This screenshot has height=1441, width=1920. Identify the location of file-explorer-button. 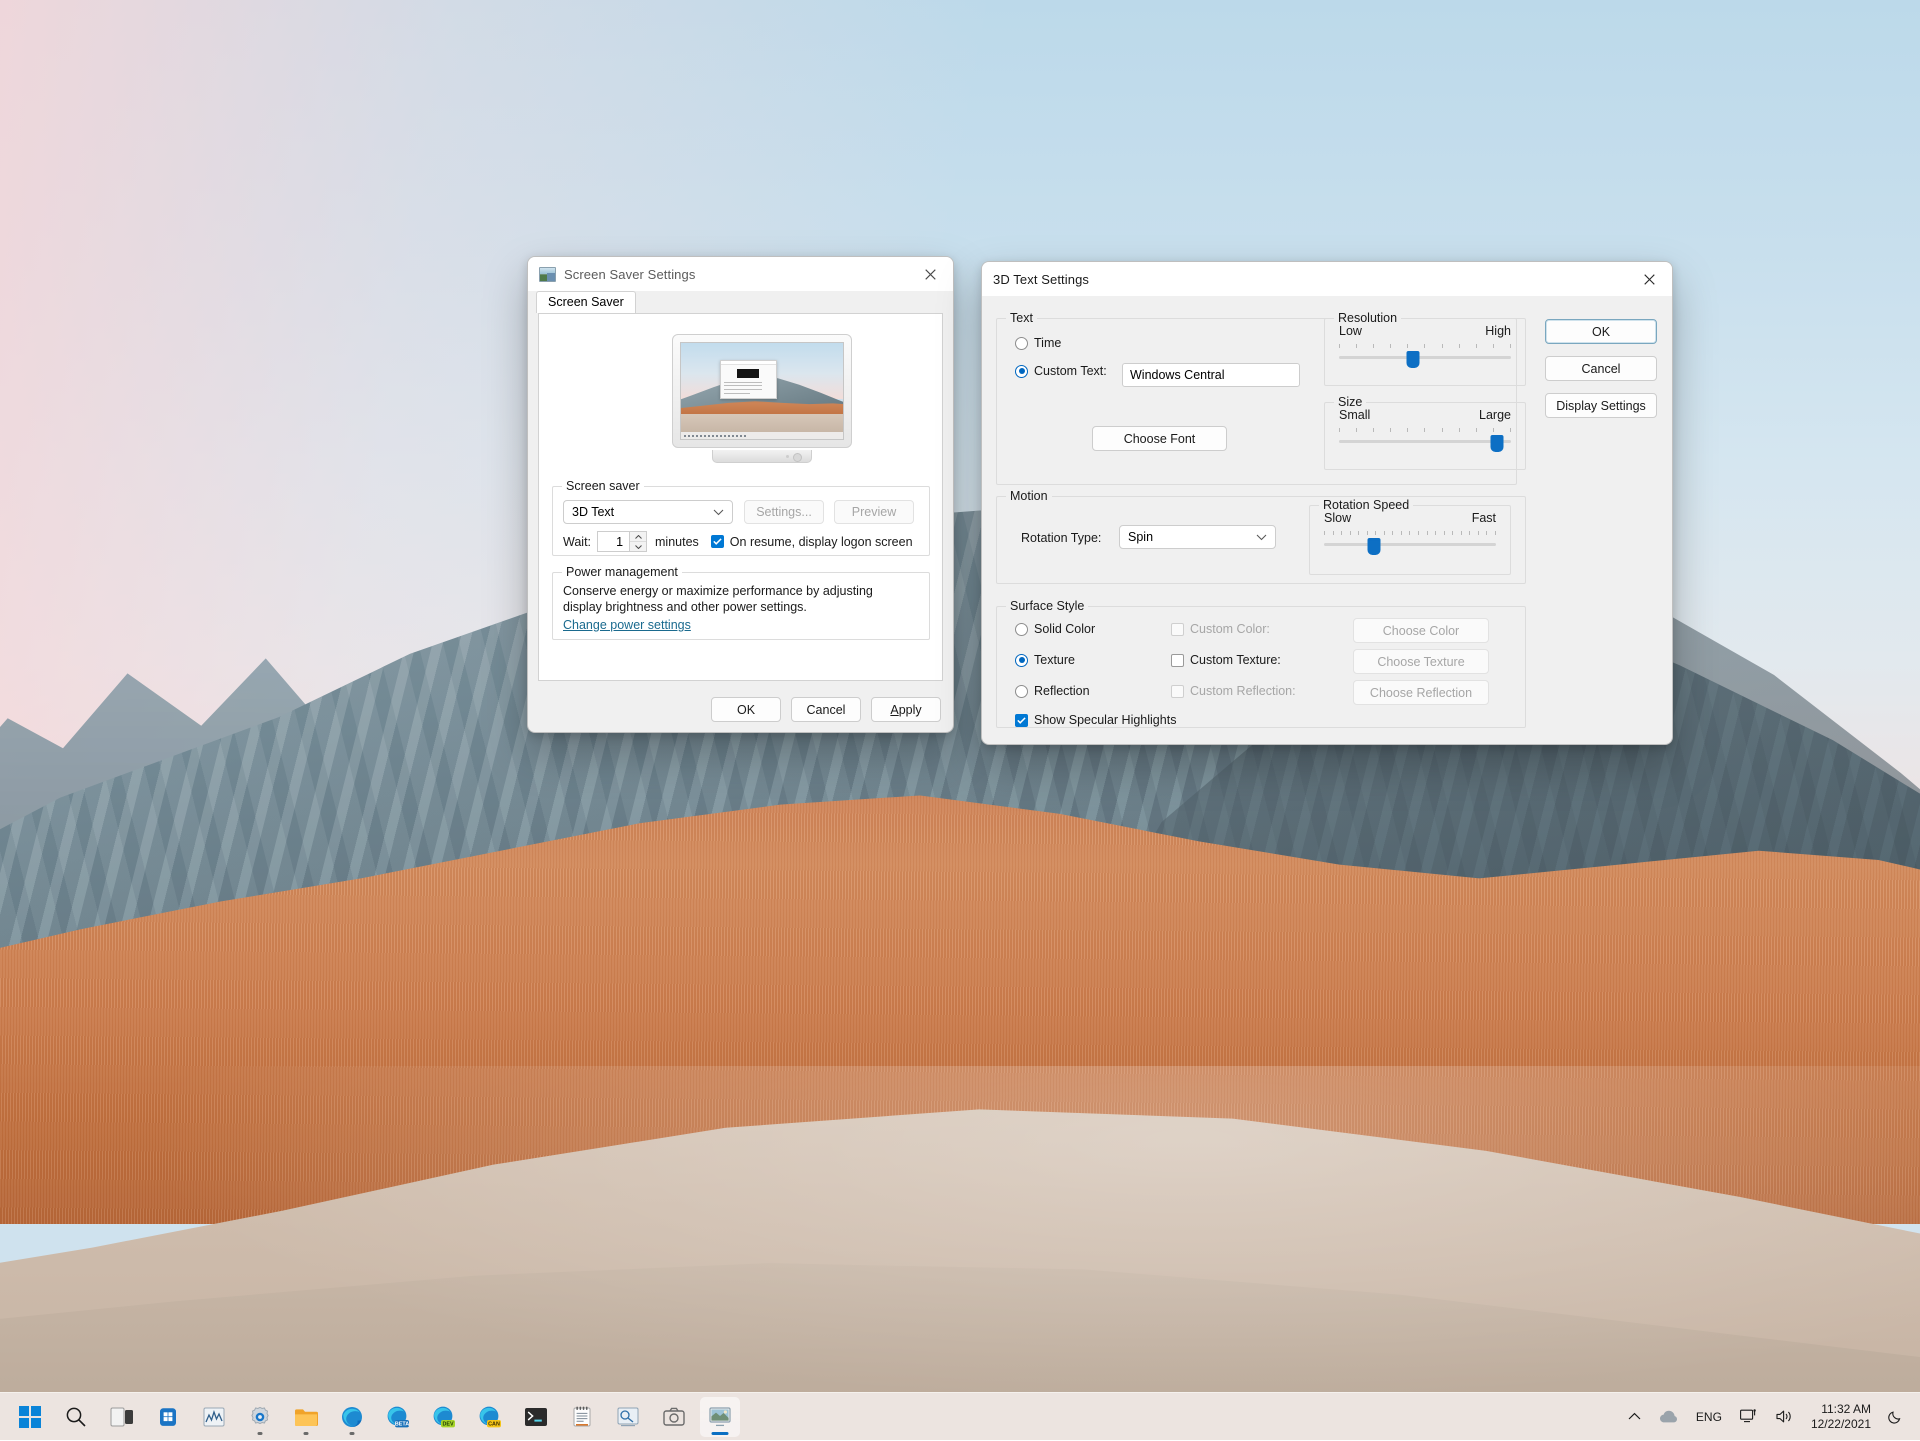
(306, 1417).